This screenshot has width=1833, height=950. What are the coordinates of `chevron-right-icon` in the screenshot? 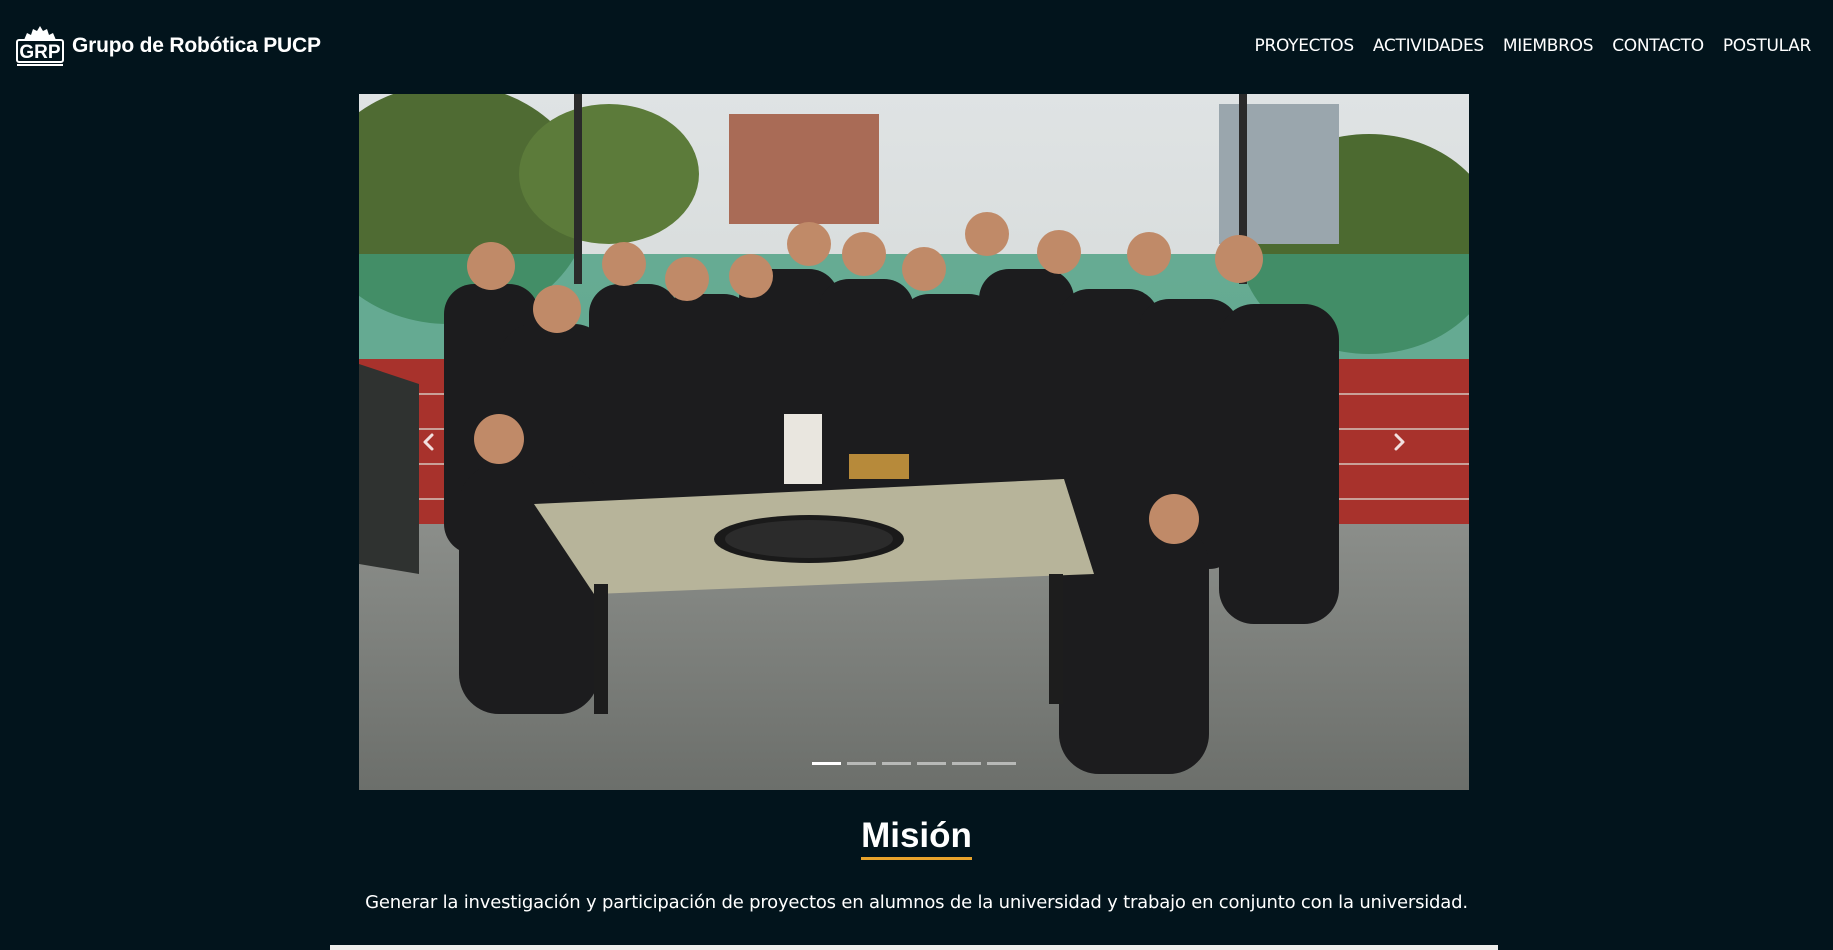 It's located at (1399, 442).